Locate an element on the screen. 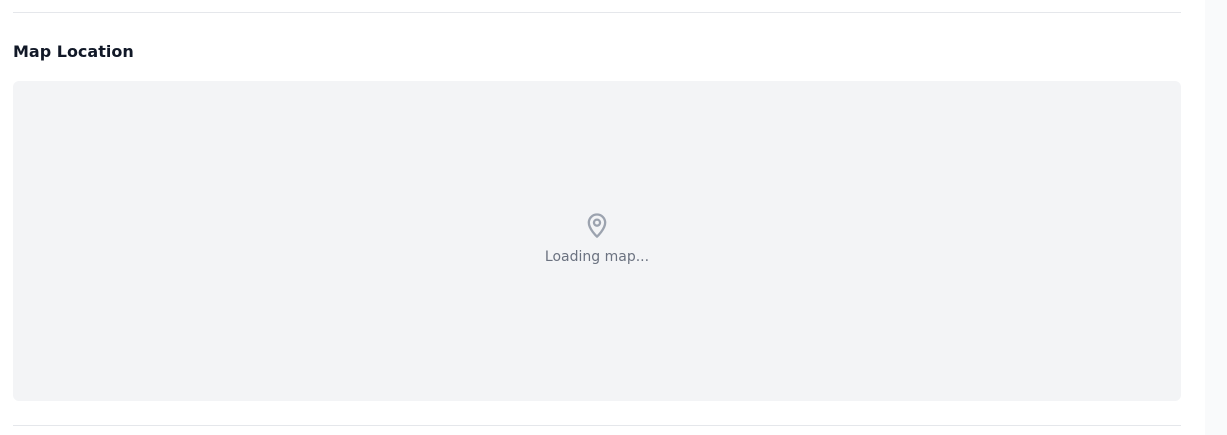 Image resolution: width=1227 pixels, height=435 pixels. page-right-gutter is located at coordinates (1216, 217).